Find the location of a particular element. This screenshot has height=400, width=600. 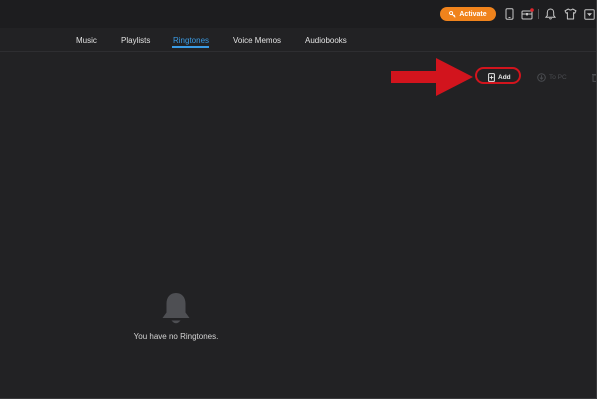

title-bar: Activate is located at coordinates (298, 14).